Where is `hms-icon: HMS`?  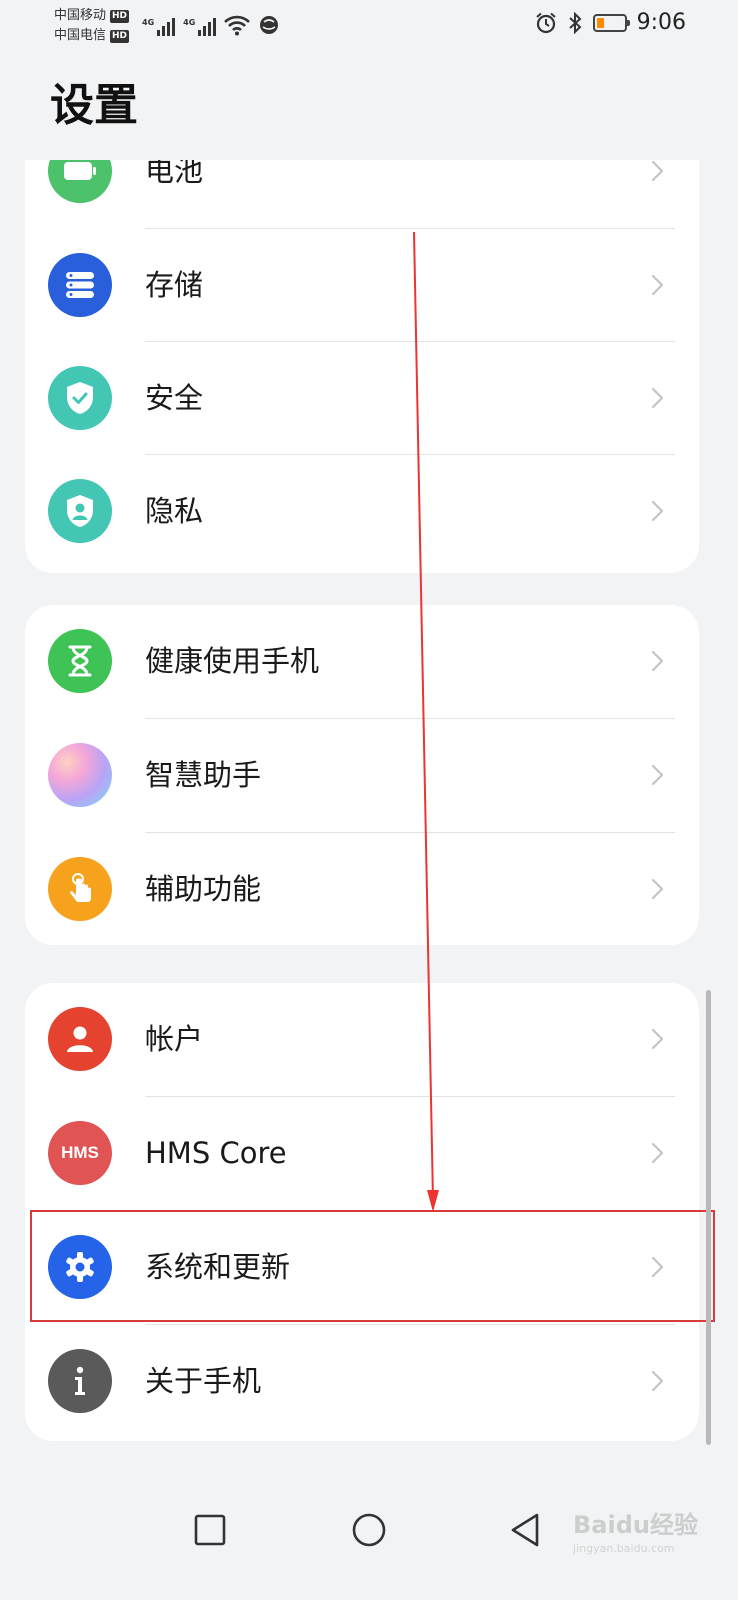 hms-icon: HMS is located at coordinates (80, 1153).